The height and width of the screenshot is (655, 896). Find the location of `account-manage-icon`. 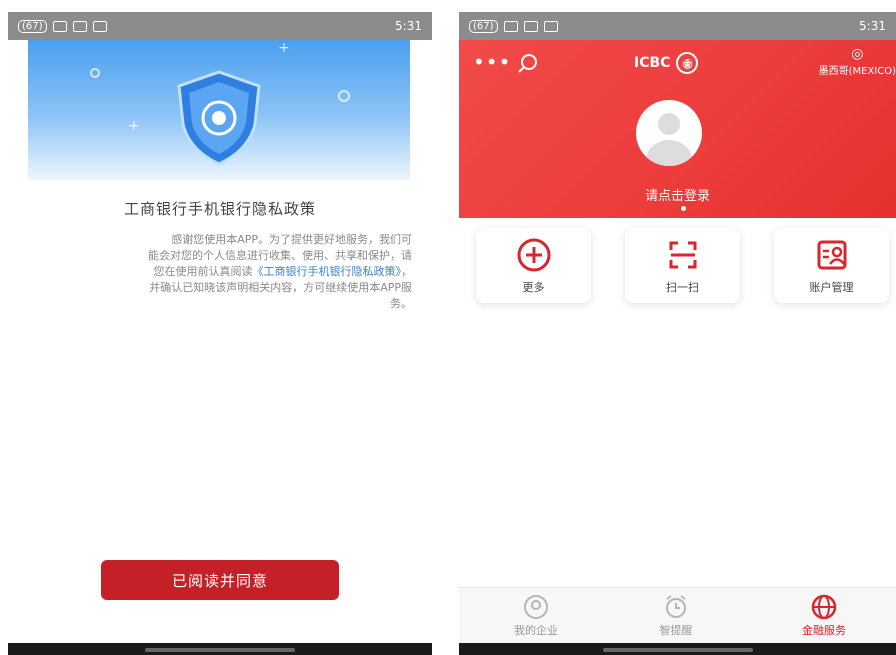

account-manage-icon is located at coordinates (831, 254).